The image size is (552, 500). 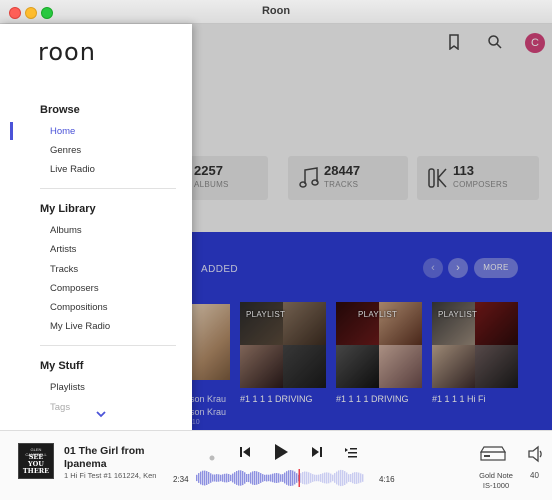 What do you see at coordinates (245, 452) in the screenshot?
I see `previous-track-icon` at bounding box center [245, 452].